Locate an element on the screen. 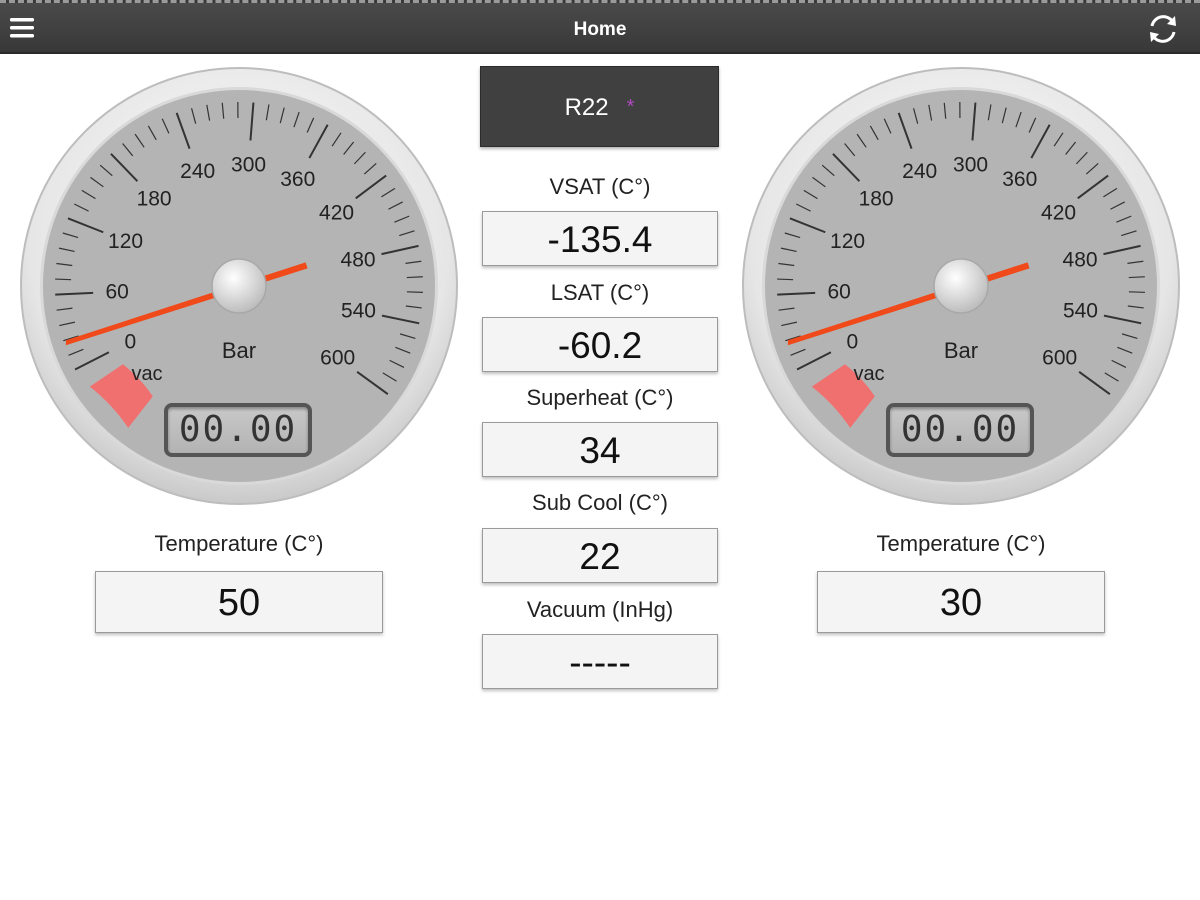 Image resolution: width=1200 pixels, height=900 pixels. vsat-label: VSAT (C°) is located at coordinates (600, 186).